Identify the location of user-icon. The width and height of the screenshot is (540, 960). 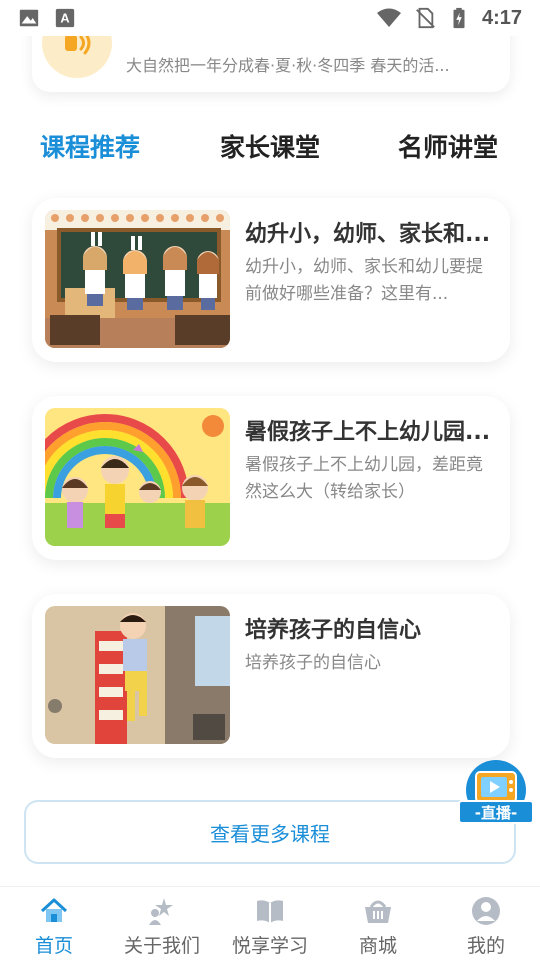
(486, 911).